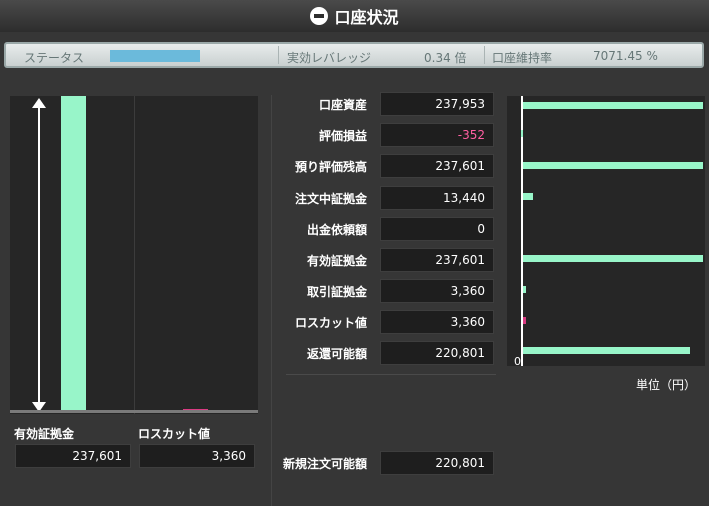 Image resolution: width=709 pixels, height=506 pixels. Describe the element at coordinates (445, 58) in the screenshot. I see `leverage-value: 0.34 倍` at that location.